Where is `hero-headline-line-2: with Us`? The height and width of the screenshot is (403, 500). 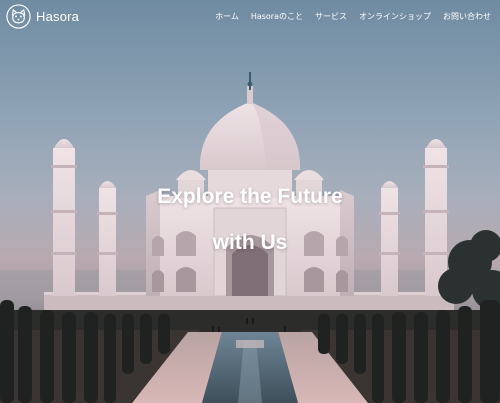
hero-headline-line-2: with Us is located at coordinates (250, 242).